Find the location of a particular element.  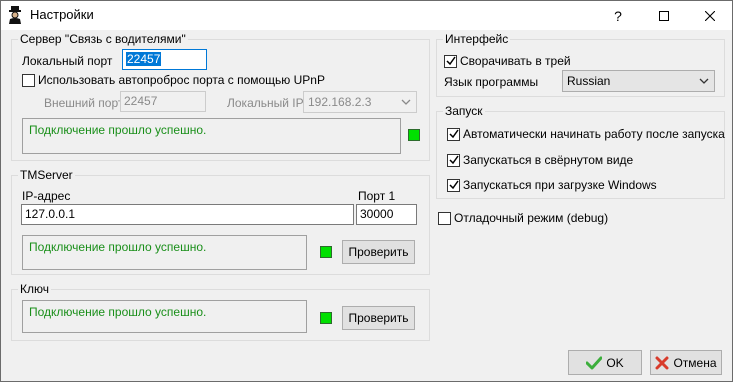

tmserver-check-label: Проверить is located at coordinates (378, 252).